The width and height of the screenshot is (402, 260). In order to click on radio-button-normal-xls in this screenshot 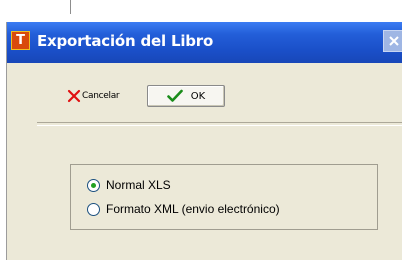, I will do `click(93, 185)`.